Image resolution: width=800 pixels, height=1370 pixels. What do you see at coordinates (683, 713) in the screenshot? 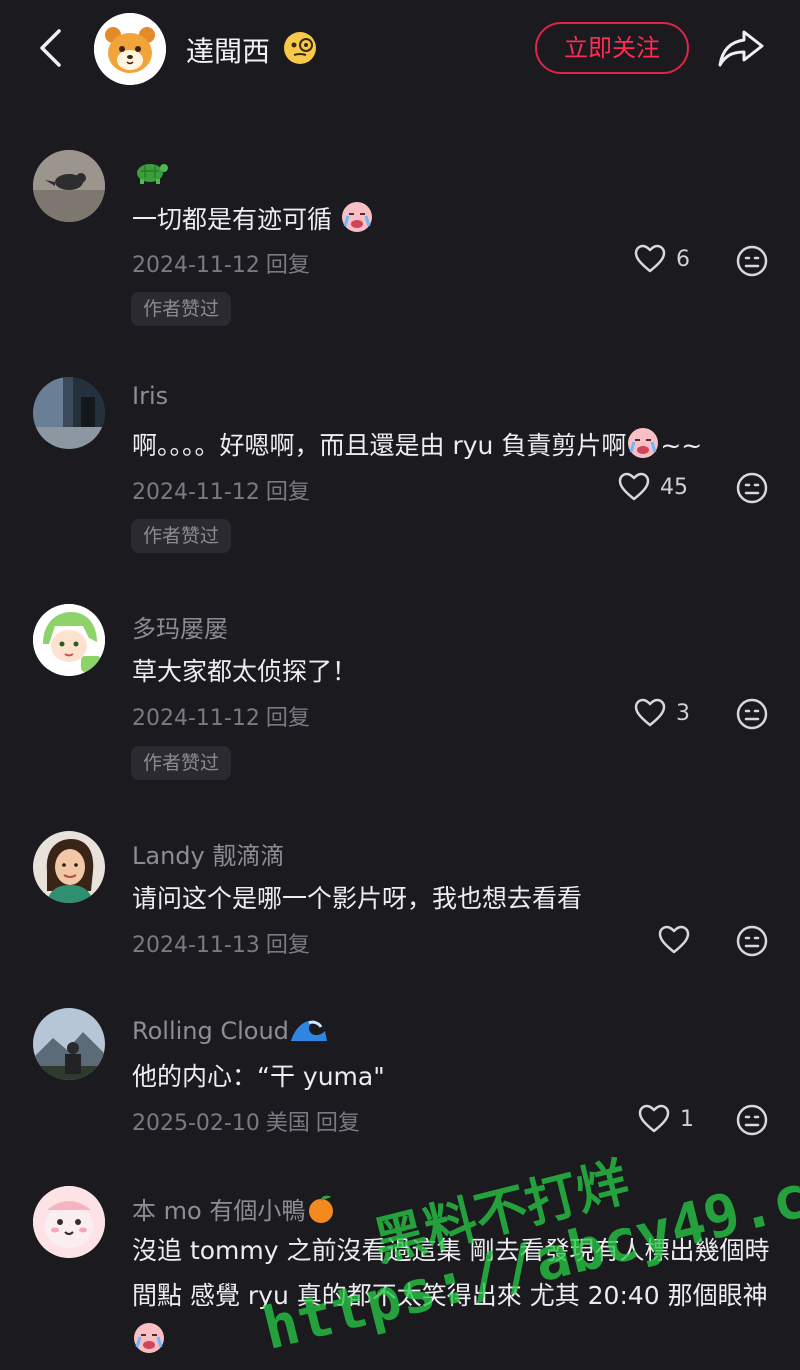
I see `like-count: 3` at bounding box center [683, 713].